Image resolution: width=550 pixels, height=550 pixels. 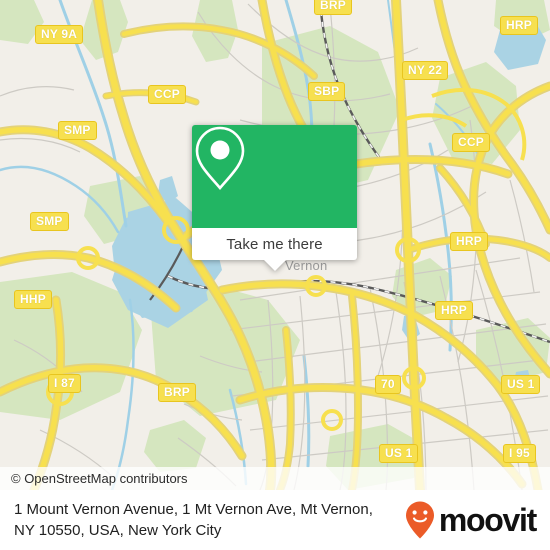 What do you see at coordinates (274, 265) in the screenshot?
I see `popup-tail-pointer` at bounding box center [274, 265].